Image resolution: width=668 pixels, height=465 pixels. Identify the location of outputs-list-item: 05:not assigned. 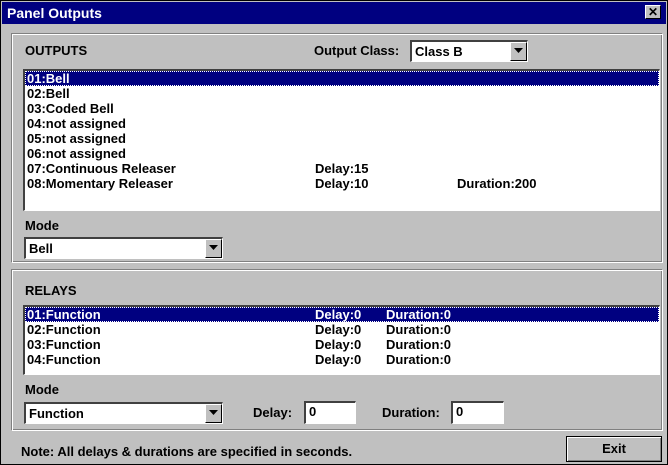
(342, 138).